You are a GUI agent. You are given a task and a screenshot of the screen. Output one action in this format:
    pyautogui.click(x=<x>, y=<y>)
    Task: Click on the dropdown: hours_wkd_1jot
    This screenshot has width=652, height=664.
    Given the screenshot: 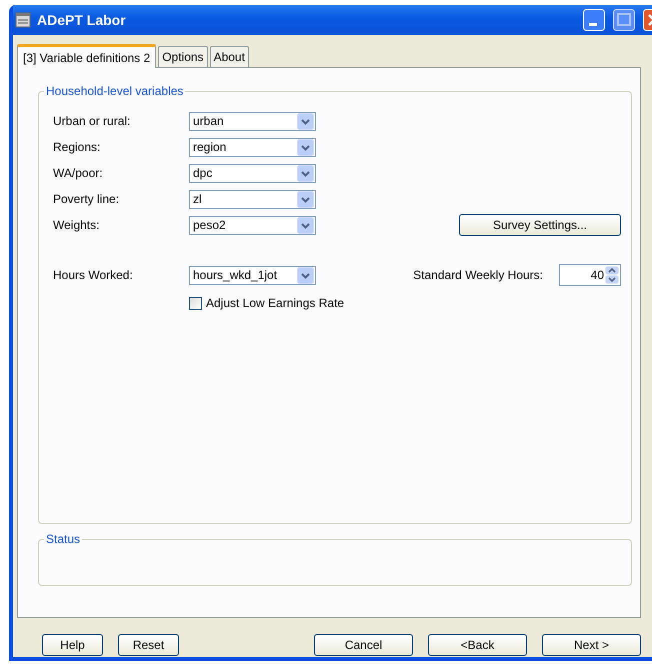 What is the action you would take?
    pyautogui.click(x=252, y=275)
    